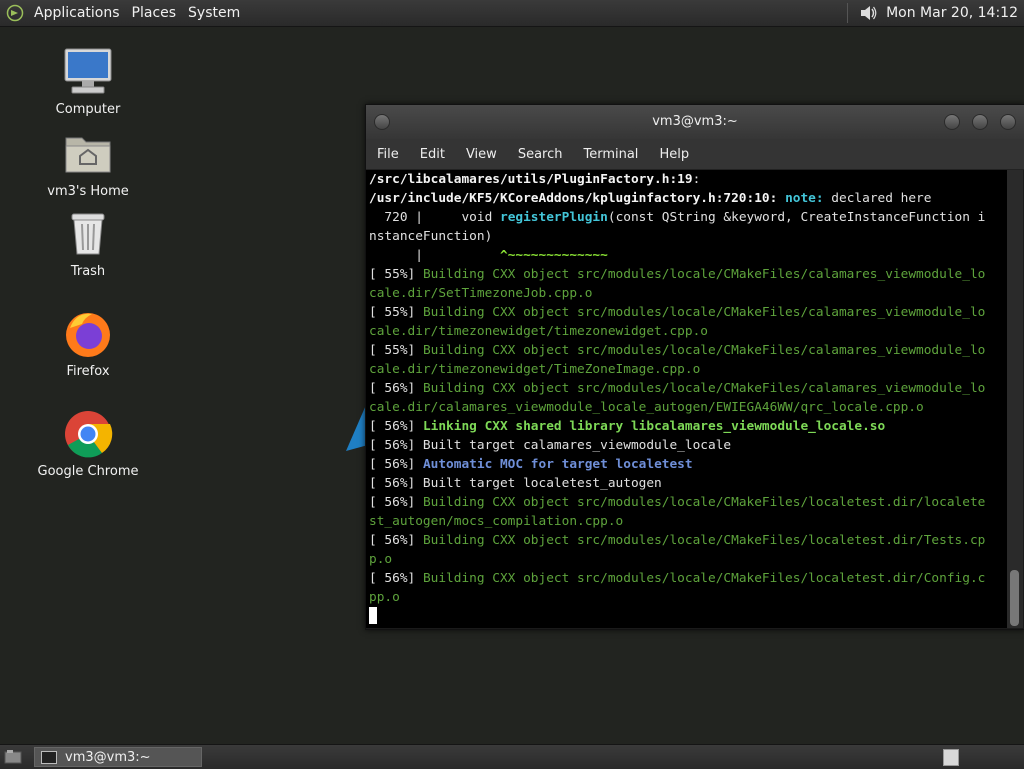 The height and width of the screenshot is (769, 1024). I want to click on window-title: vm3@vm3:~, so click(695, 121).